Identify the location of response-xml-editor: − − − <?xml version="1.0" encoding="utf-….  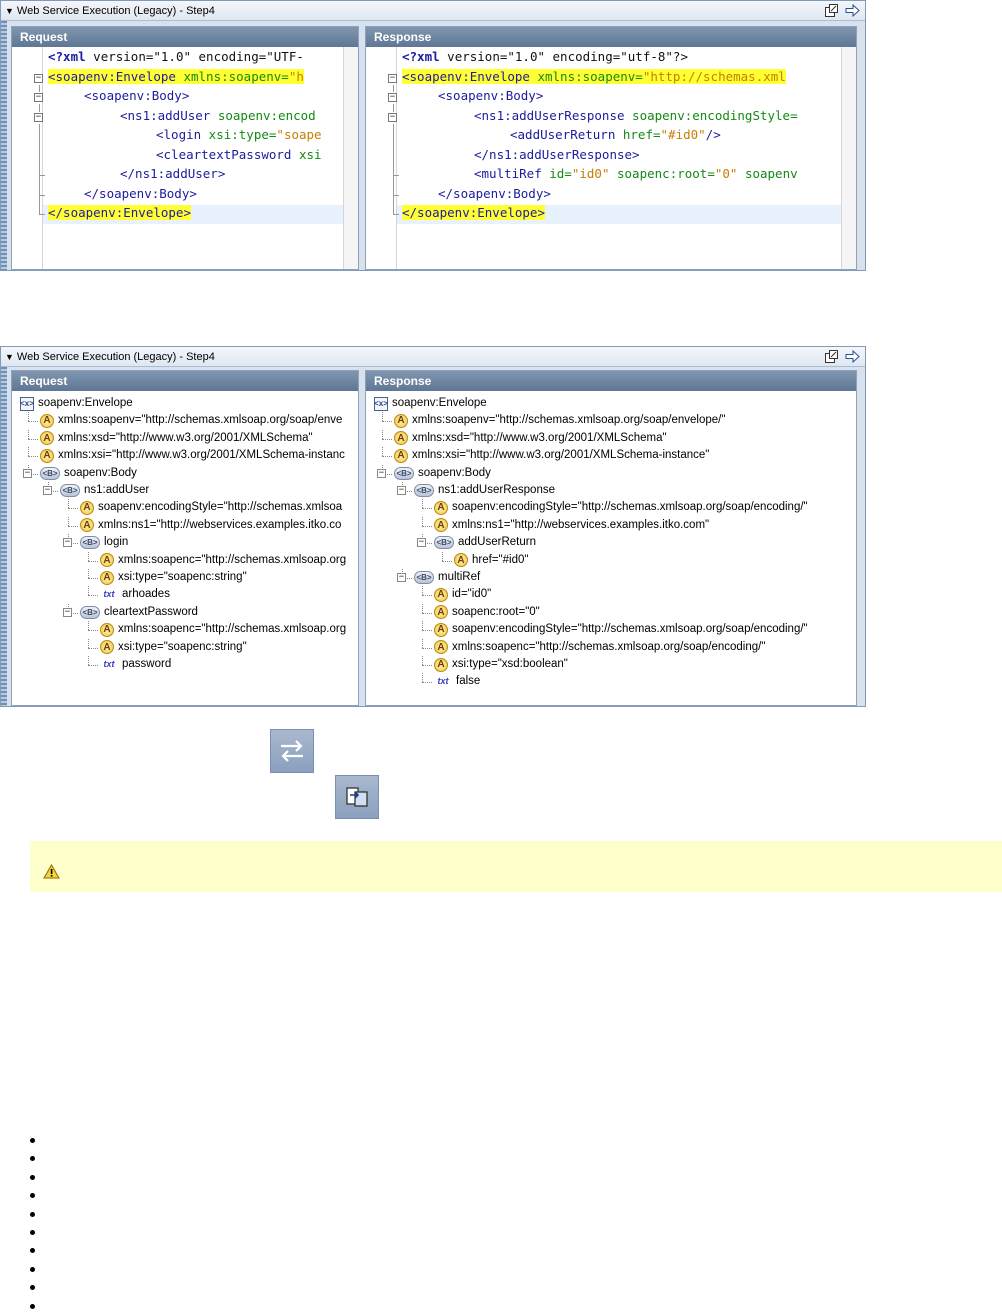
(611, 158).